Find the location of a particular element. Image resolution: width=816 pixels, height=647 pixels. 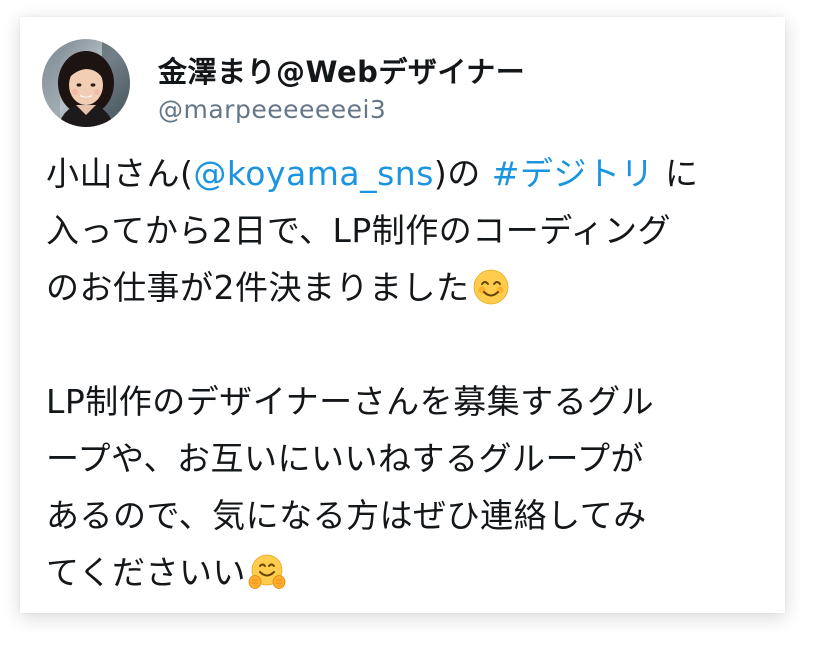

tweet-text: に is located at coordinates (676, 173).